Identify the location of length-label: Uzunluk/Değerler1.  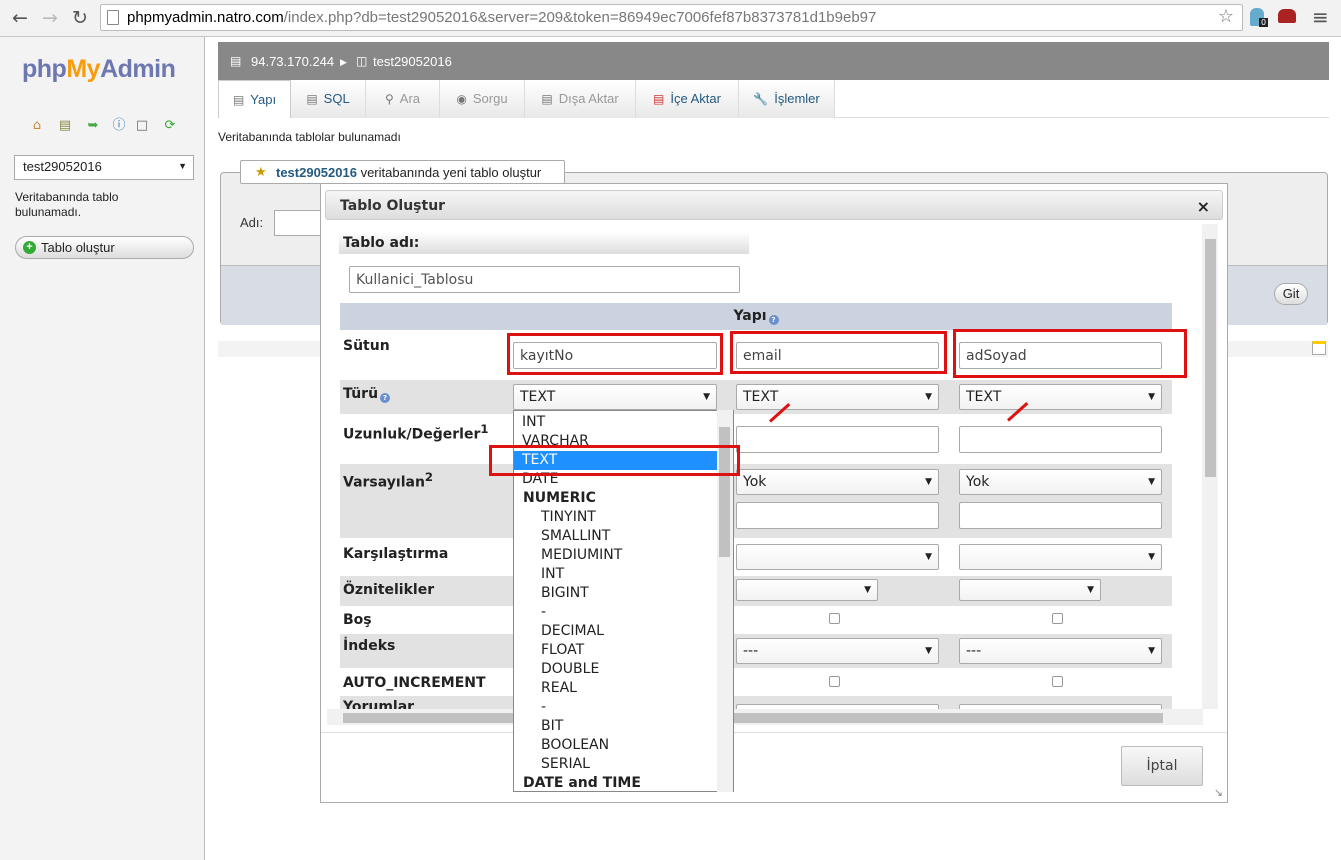
(416, 432).